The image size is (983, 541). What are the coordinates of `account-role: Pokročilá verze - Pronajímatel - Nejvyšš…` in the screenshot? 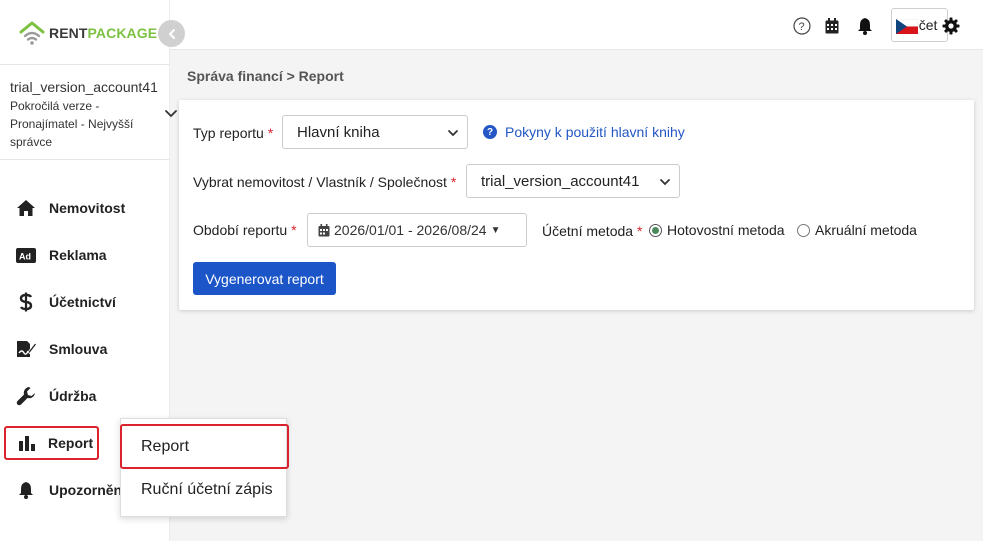 It's located at (72, 124).